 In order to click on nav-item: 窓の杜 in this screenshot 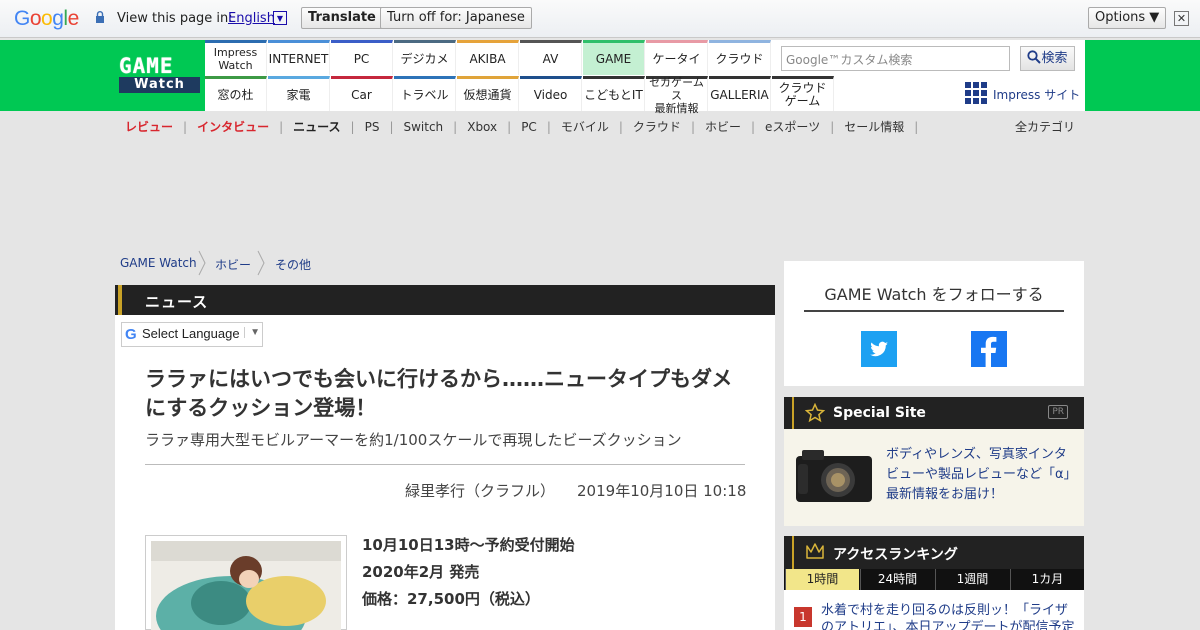, I will do `click(236, 93)`.